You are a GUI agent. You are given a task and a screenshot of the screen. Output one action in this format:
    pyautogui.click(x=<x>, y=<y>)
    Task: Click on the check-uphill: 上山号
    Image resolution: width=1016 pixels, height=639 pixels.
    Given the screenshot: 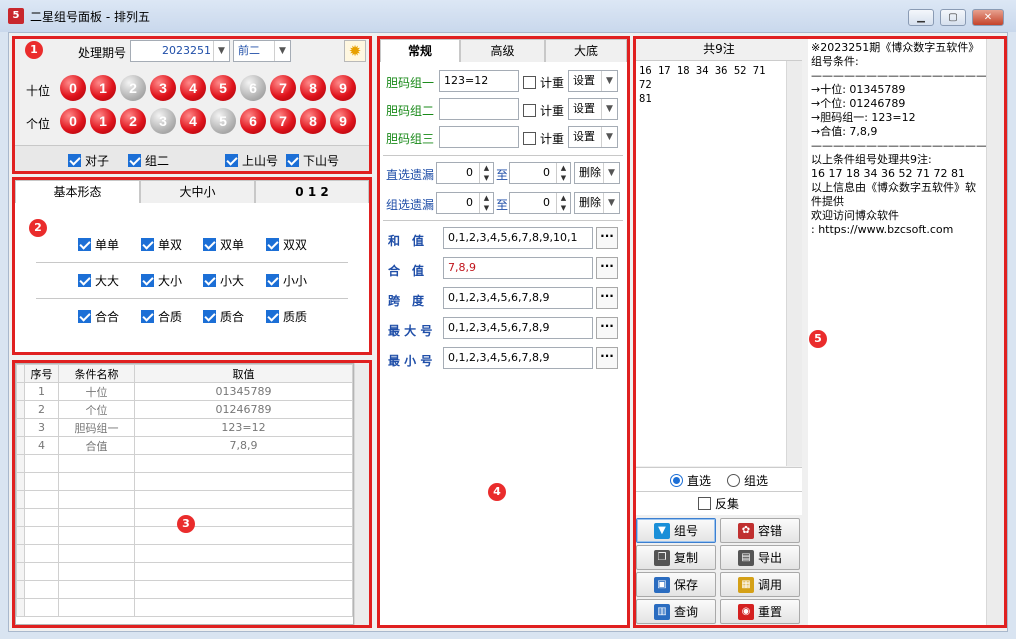 What is the action you would take?
    pyautogui.click(x=251, y=160)
    